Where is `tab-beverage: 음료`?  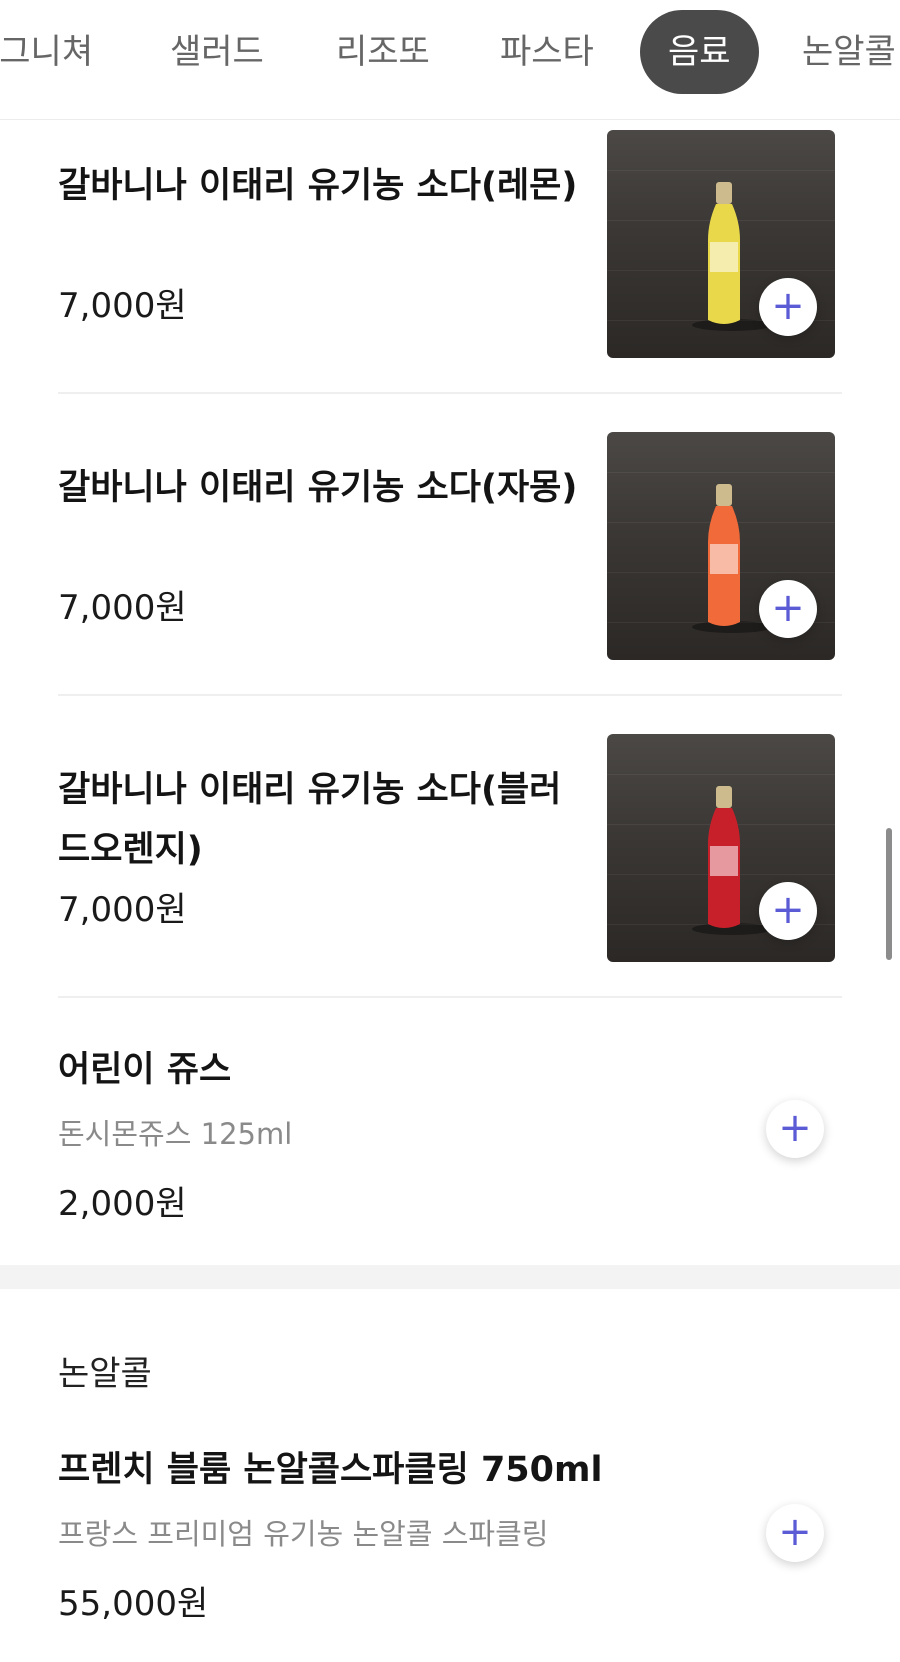 tab-beverage: 음료 is located at coordinates (699, 52).